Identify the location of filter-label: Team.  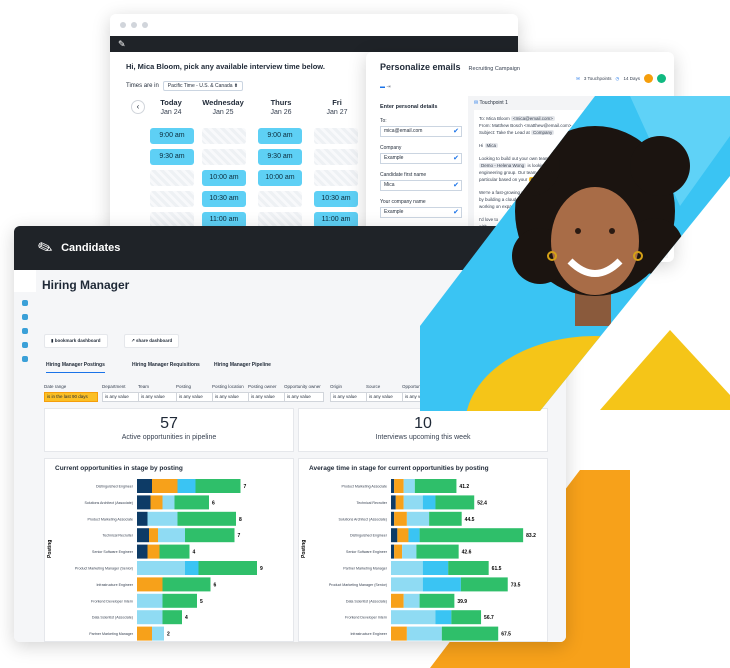
(144, 386).